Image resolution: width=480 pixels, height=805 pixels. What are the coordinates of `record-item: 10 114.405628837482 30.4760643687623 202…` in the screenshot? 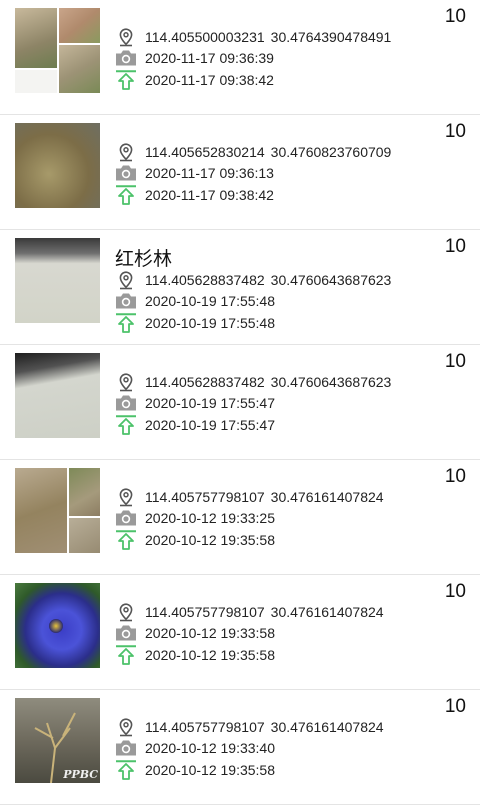 It's located at (240, 402).